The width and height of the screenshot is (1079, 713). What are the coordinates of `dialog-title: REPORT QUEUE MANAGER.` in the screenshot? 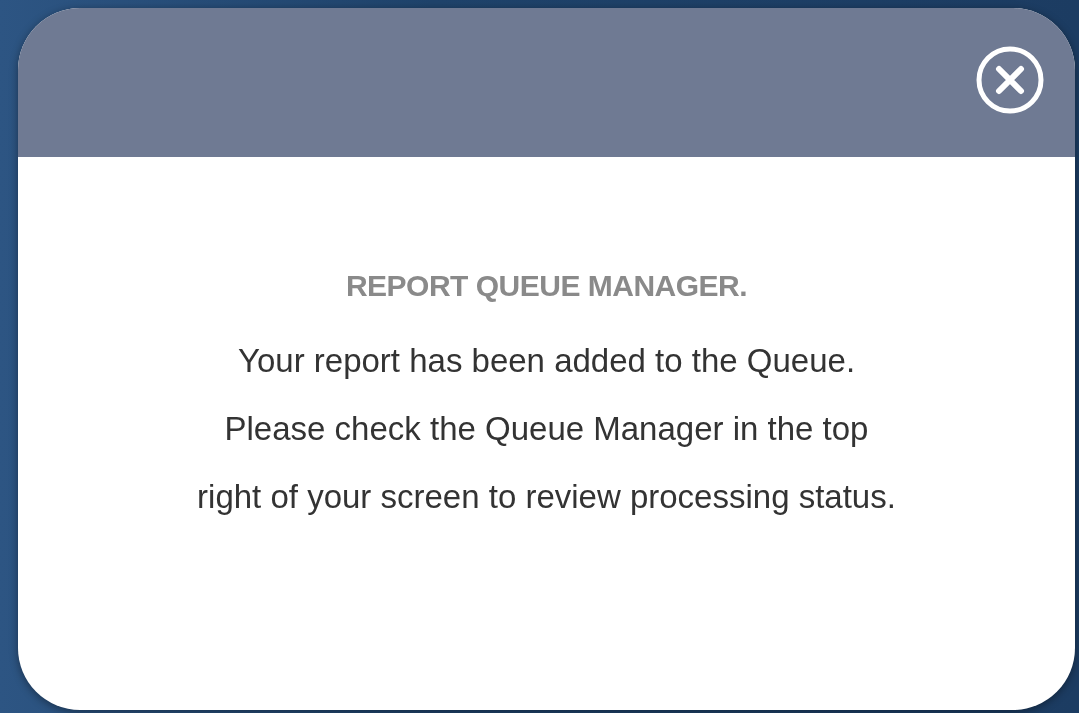 It's located at (546, 286).